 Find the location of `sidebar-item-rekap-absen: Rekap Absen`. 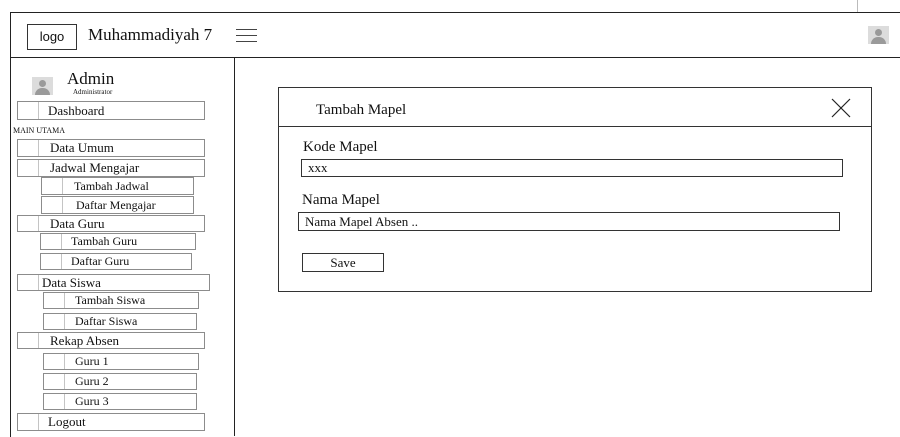

sidebar-item-rekap-absen: Rekap Absen is located at coordinates (111, 340).